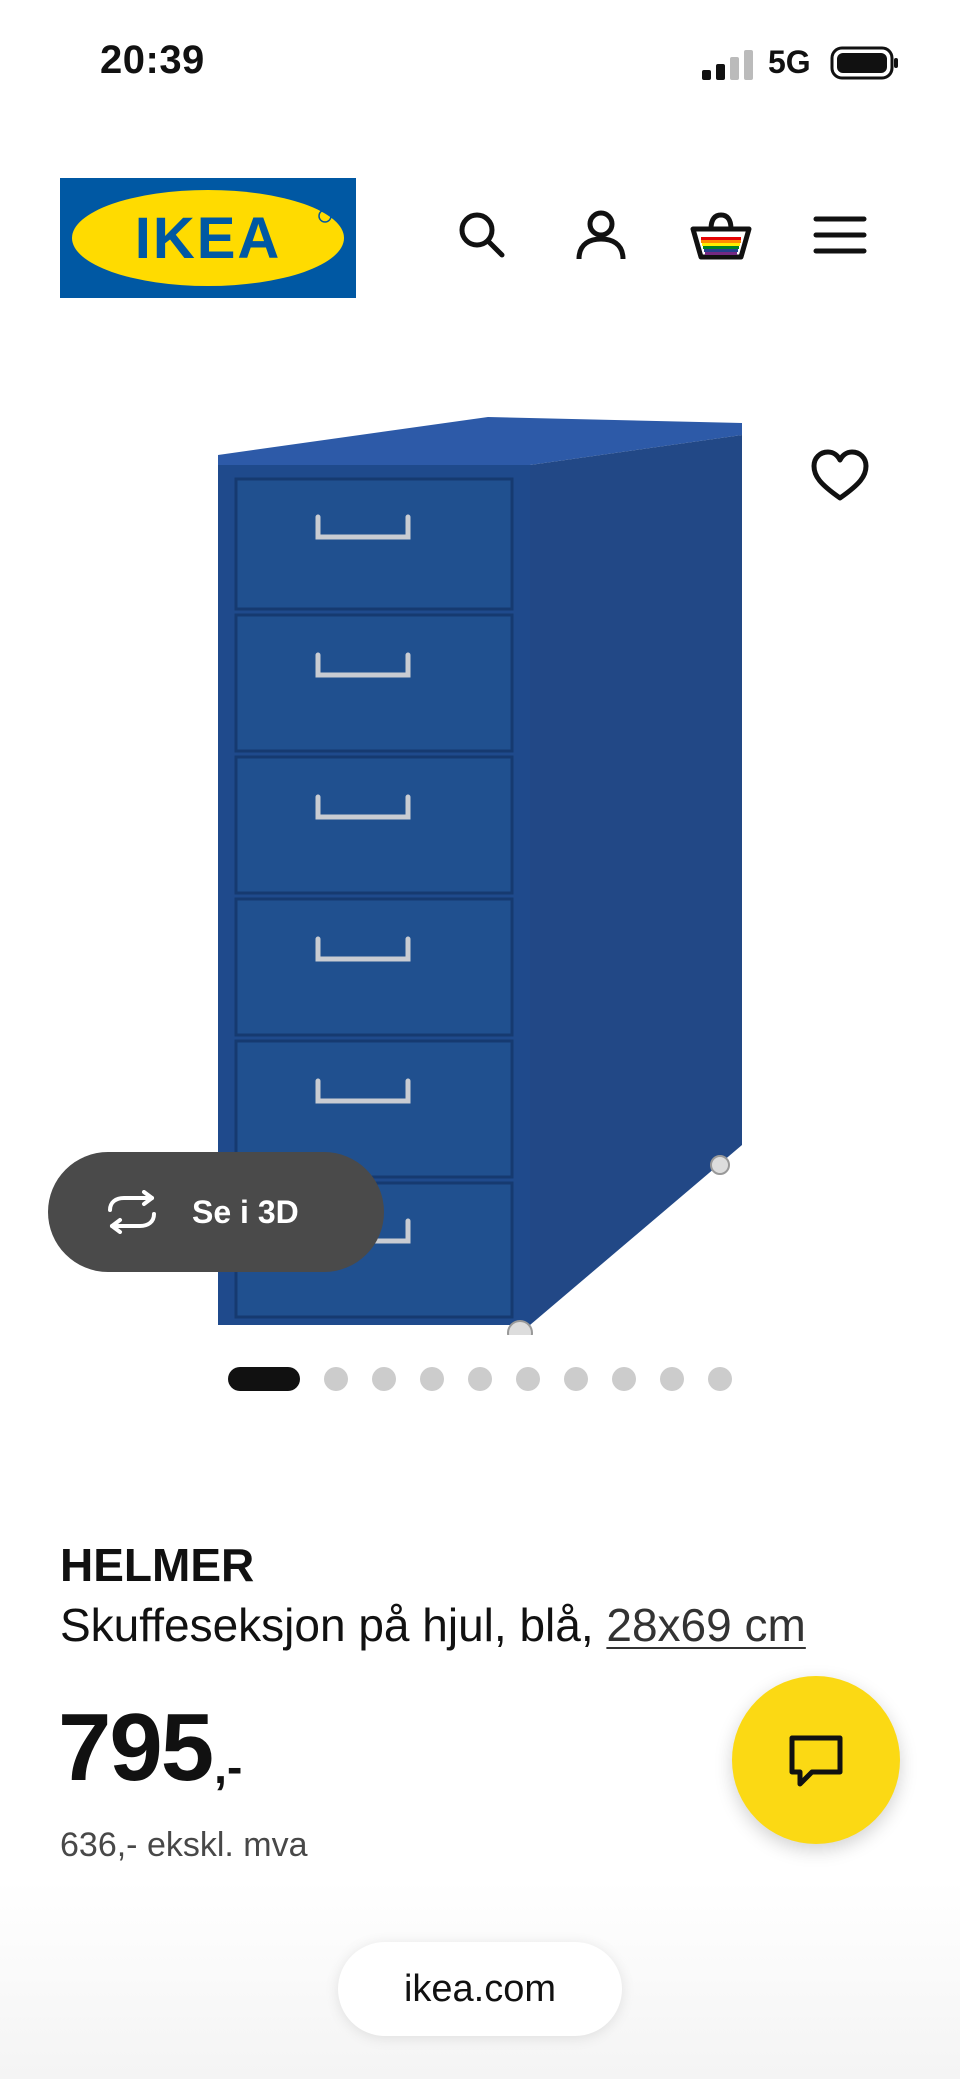 The width and height of the screenshot is (960, 2079). What do you see at coordinates (152, 60) in the screenshot?
I see `status-time: 20:39` at bounding box center [152, 60].